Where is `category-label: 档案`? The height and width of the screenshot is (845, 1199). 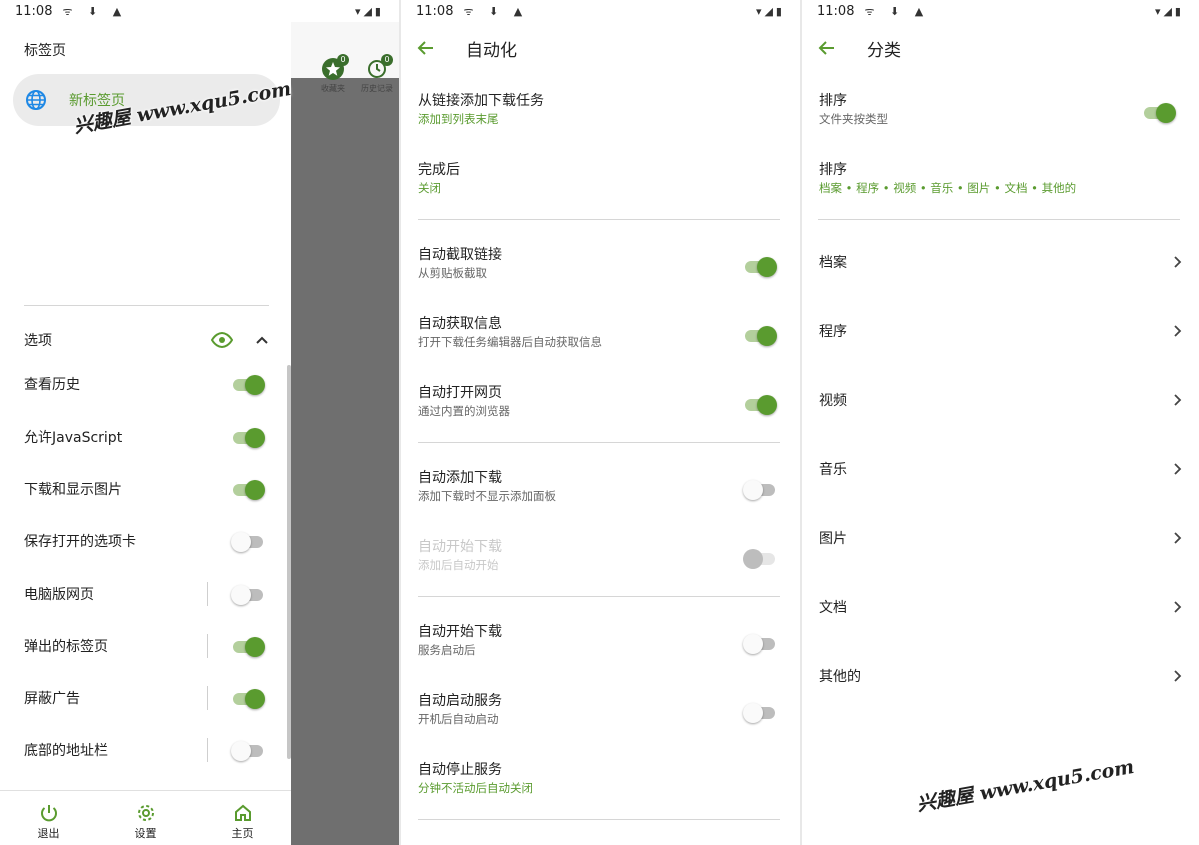 category-label: 档案 is located at coordinates (833, 263).